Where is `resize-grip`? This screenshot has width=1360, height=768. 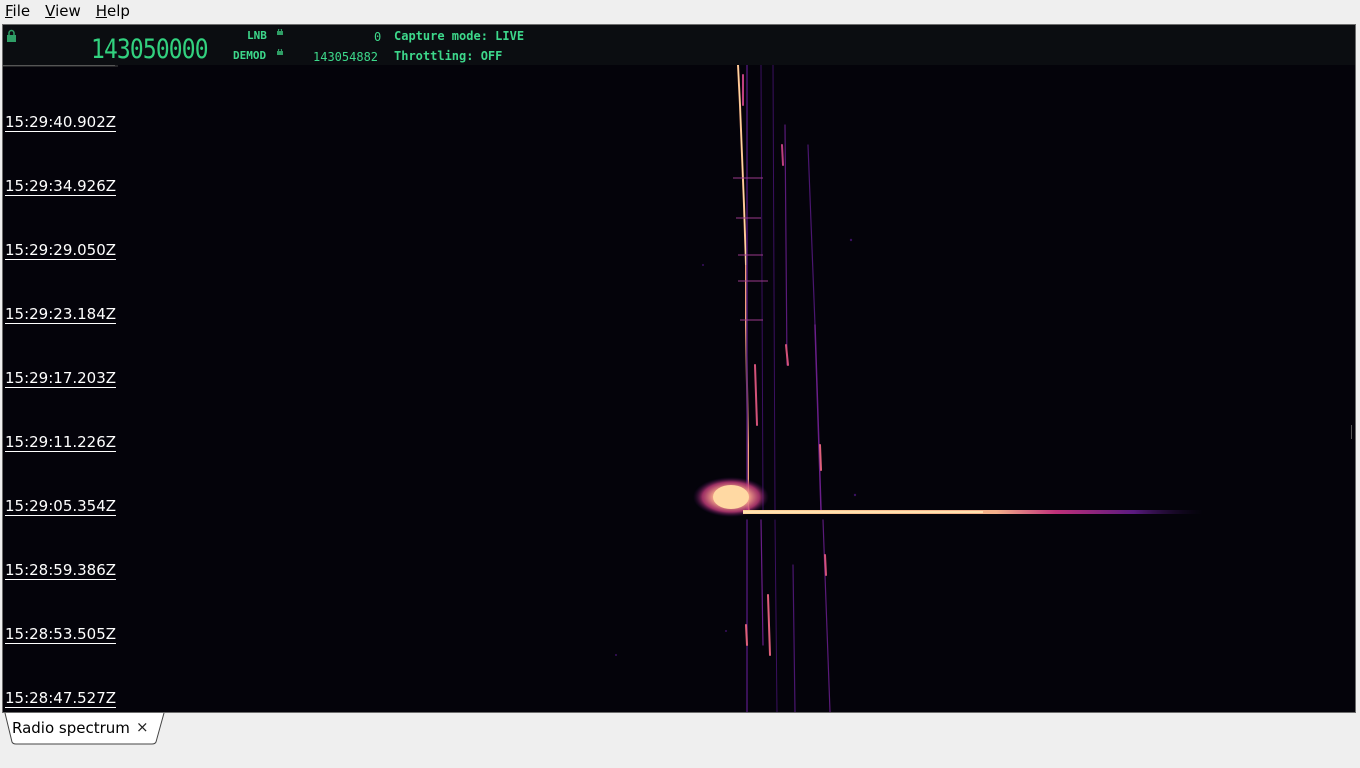
resize-grip is located at coordinates (1352, 432).